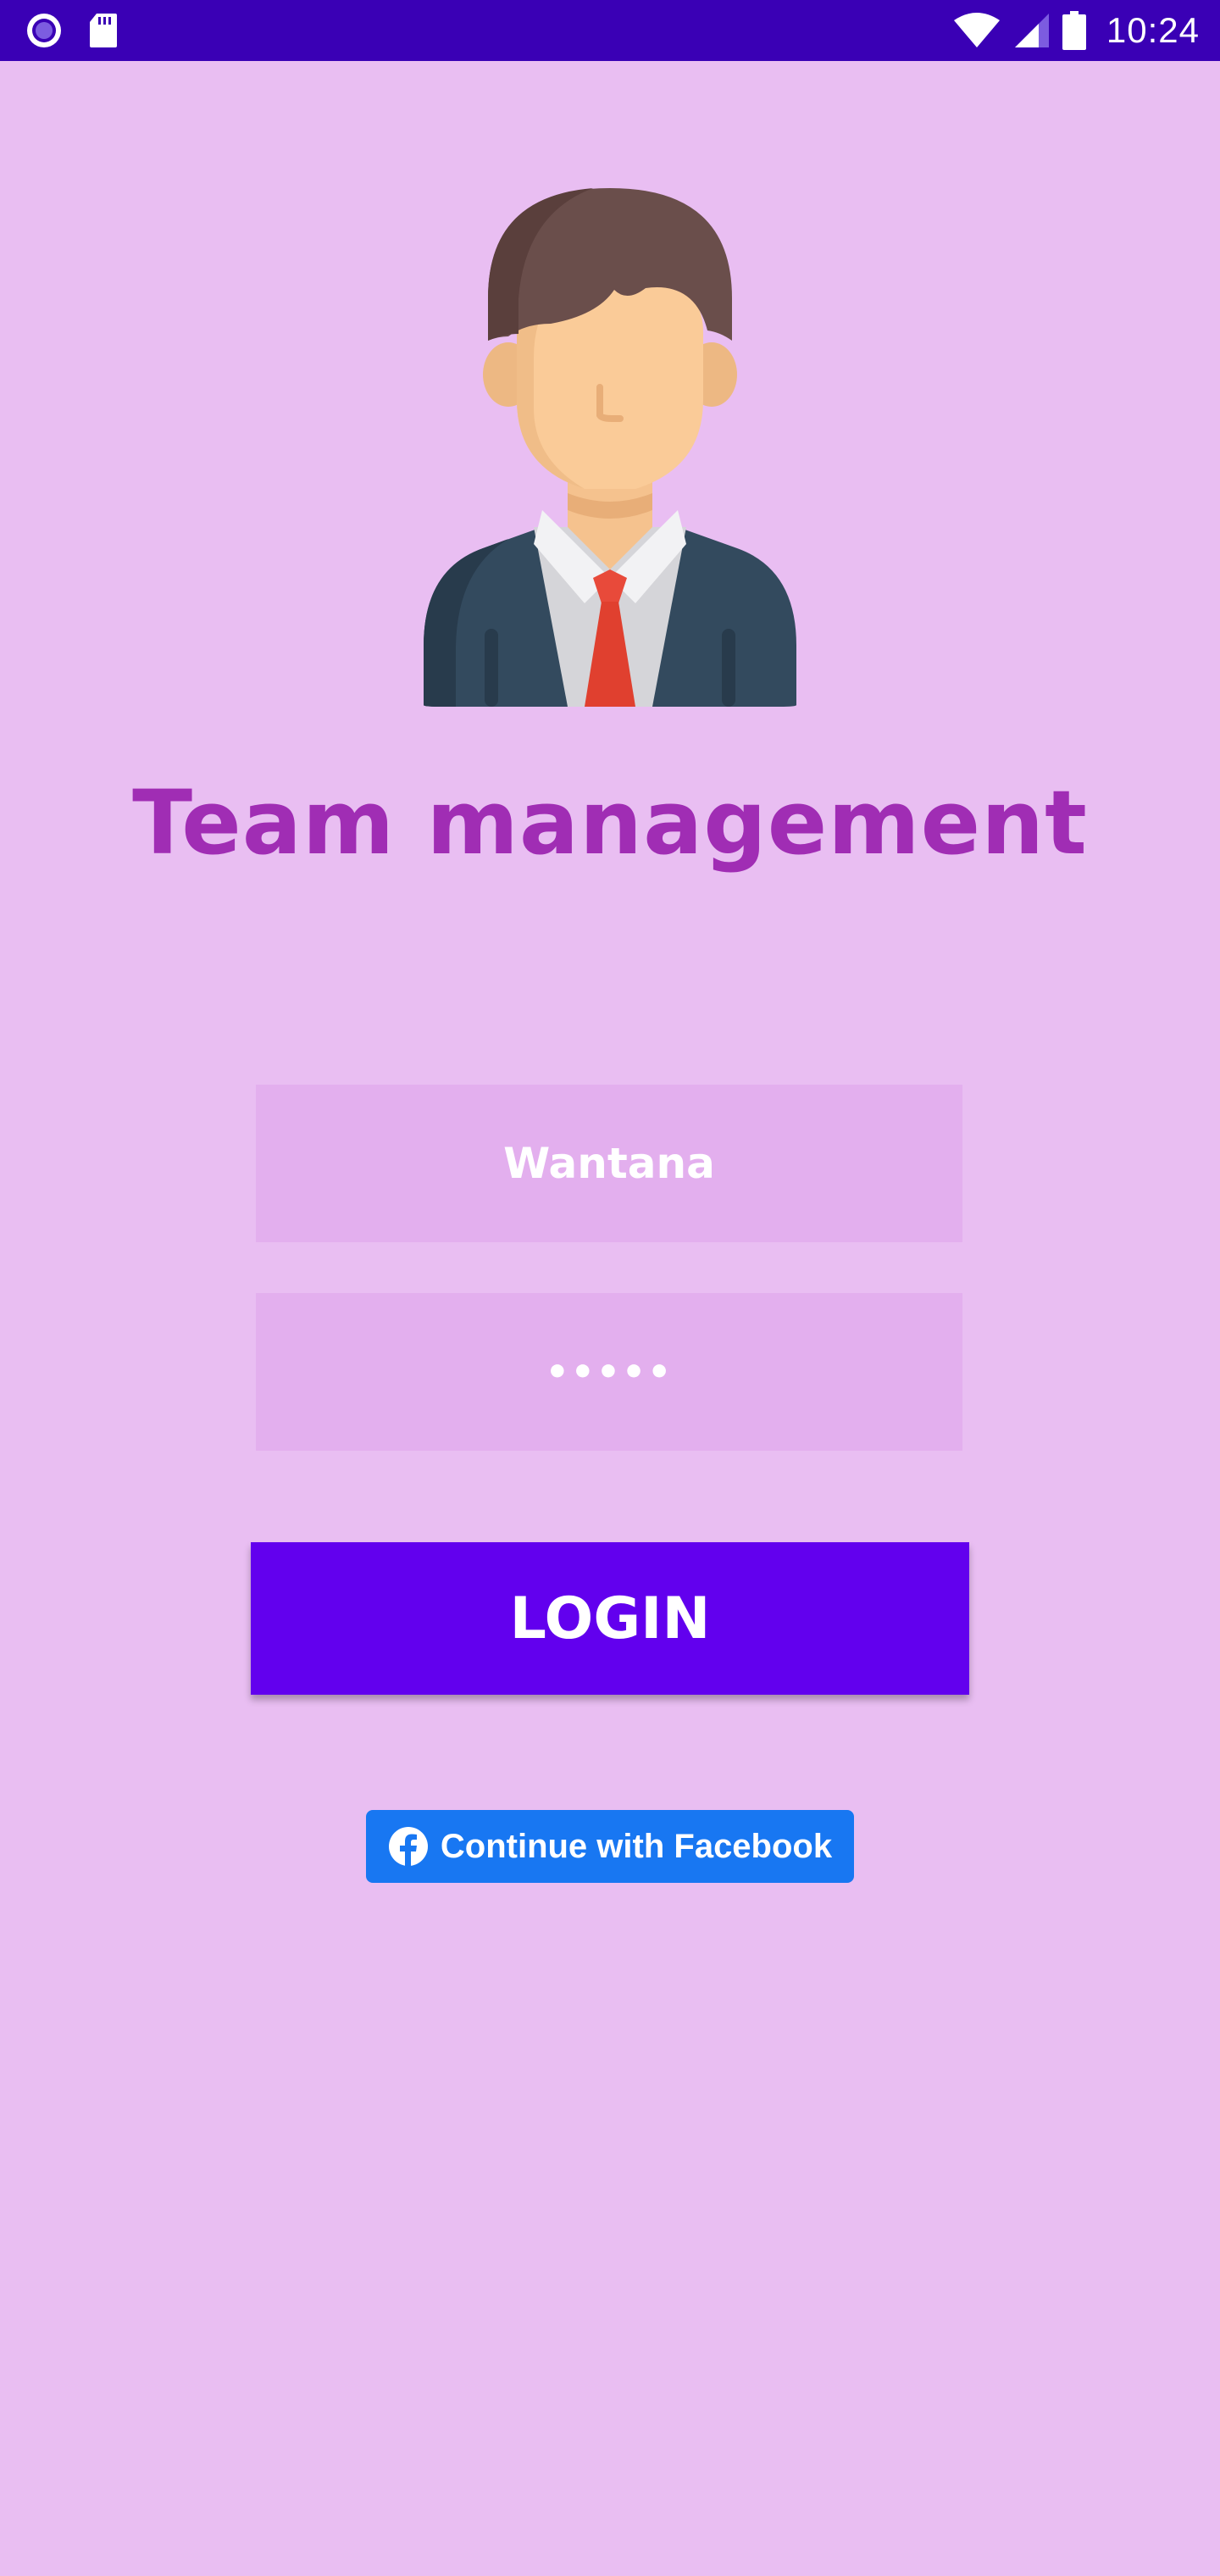 This screenshot has width=1220, height=2576. What do you see at coordinates (976, 30) in the screenshot?
I see `wifi-icon` at bounding box center [976, 30].